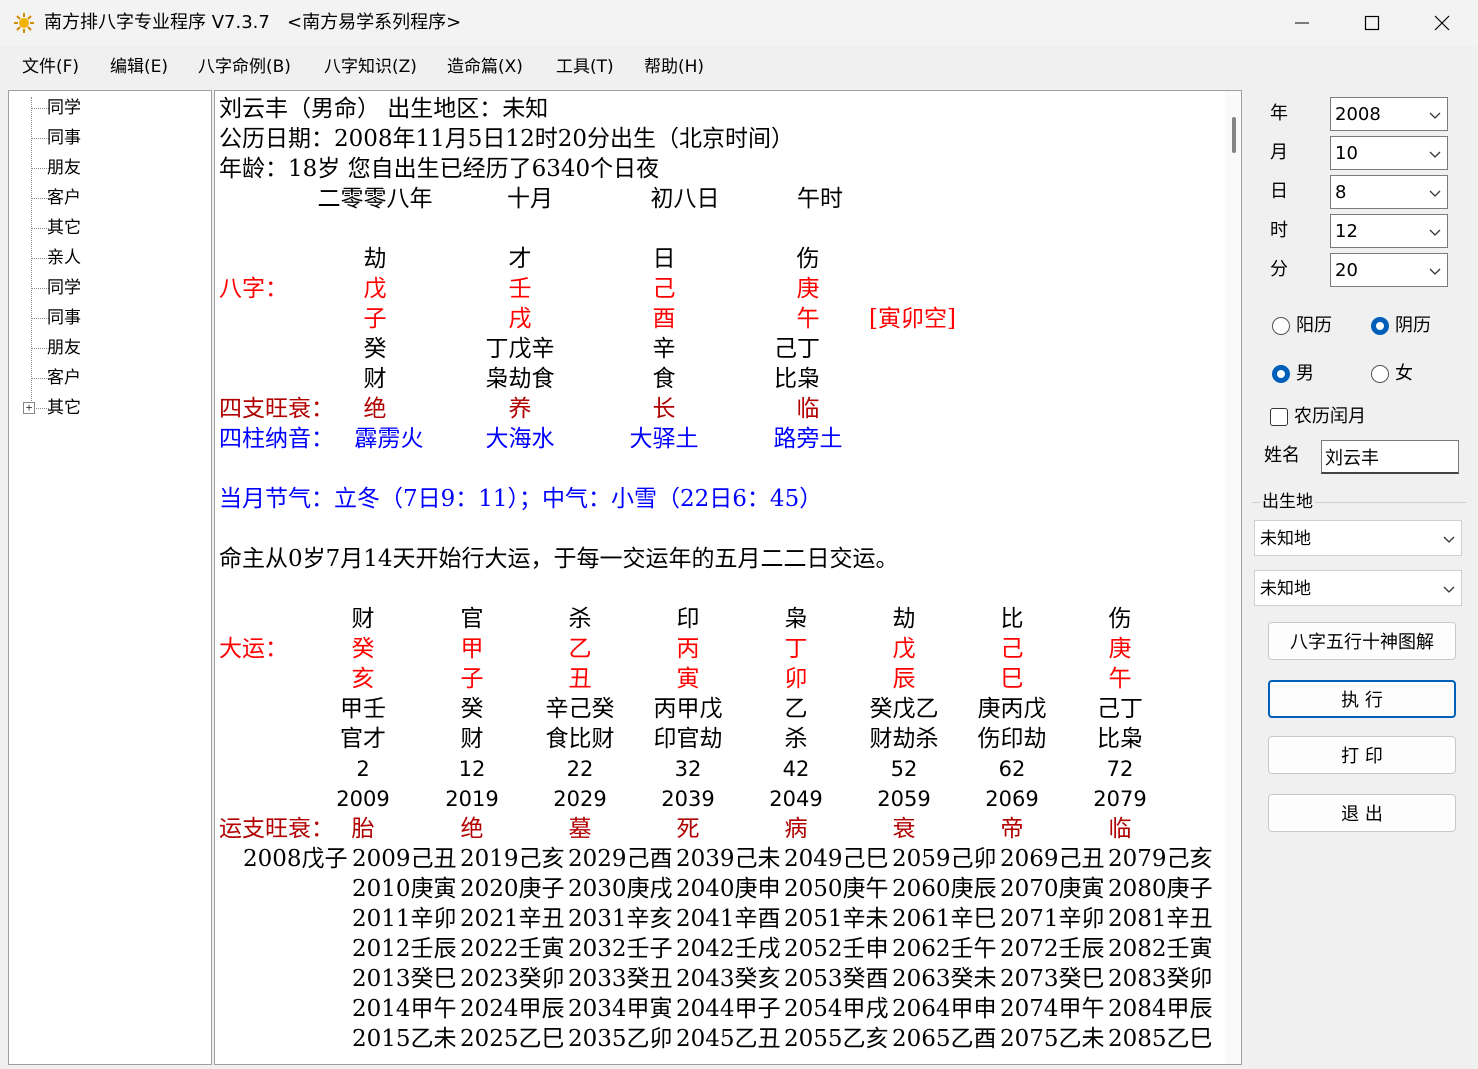 Image resolution: width=1478 pixels, height=1069 pixels. What do you see at coordinates (1052, 1009) in the screenshot?
I see `liunian-year: 2074甲午` at bounding box center [1052, 1009].